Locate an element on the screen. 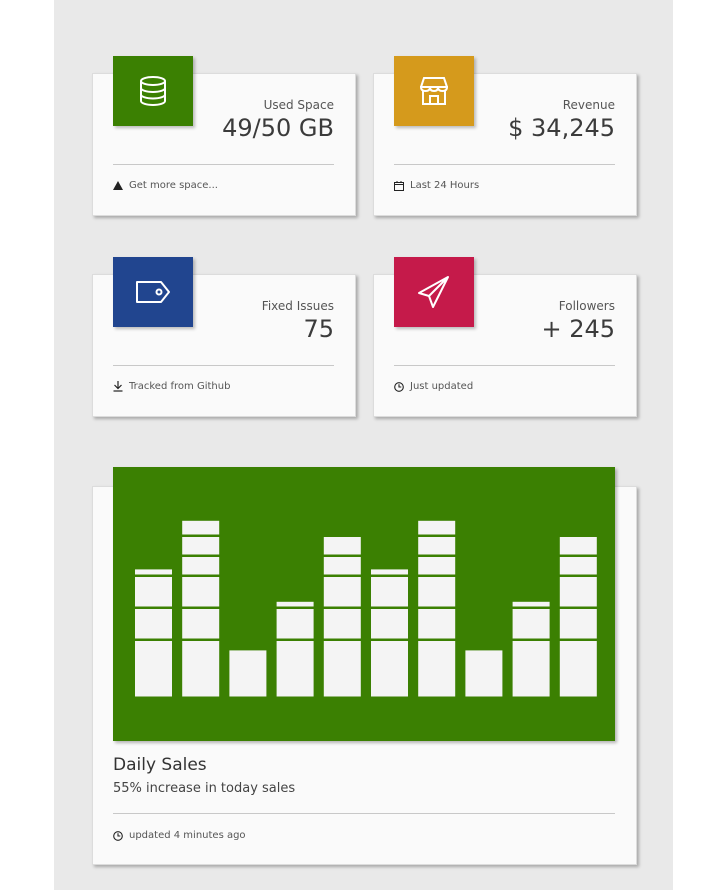 This screenshot has height=890, width=704. paper-plane-icon is located at coordinates (433, 292).